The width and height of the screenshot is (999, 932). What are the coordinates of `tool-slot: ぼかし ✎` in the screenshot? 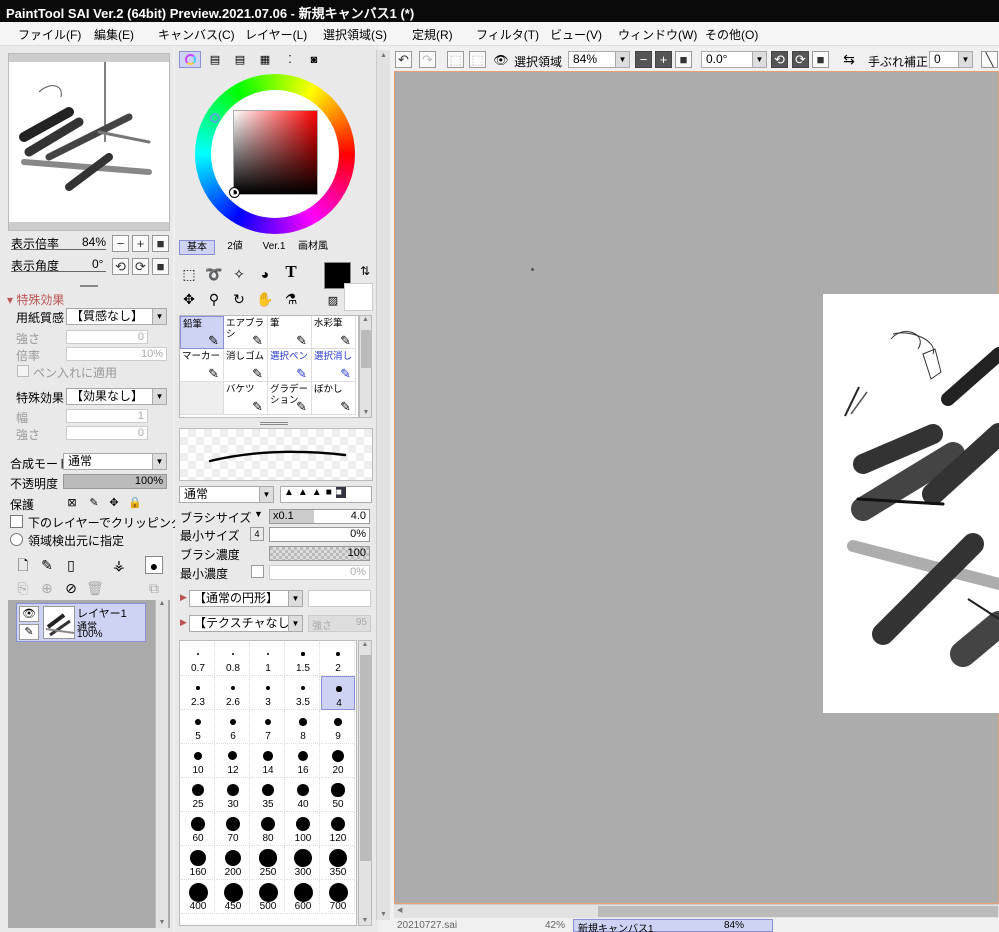 It's located at (334, 398).